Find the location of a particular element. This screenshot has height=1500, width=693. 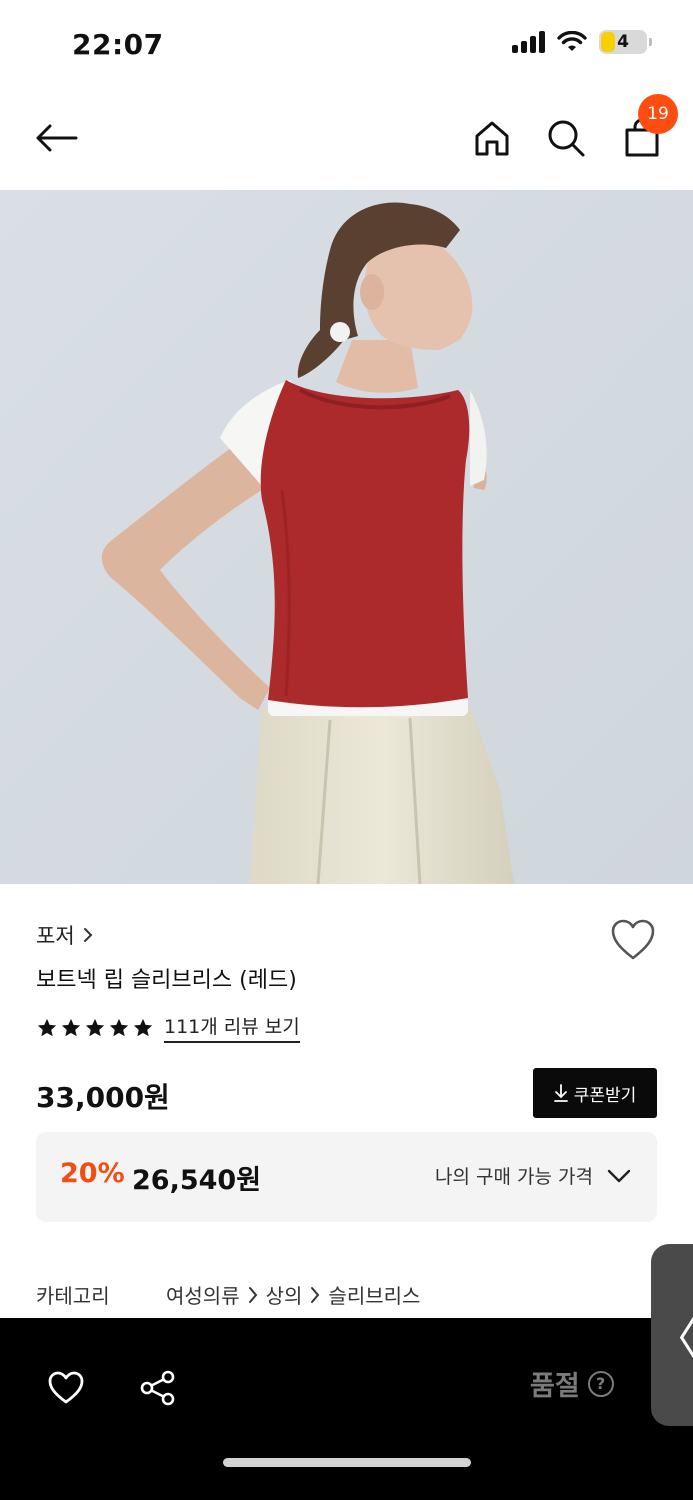

home-button is located at coordinates (492, 138).